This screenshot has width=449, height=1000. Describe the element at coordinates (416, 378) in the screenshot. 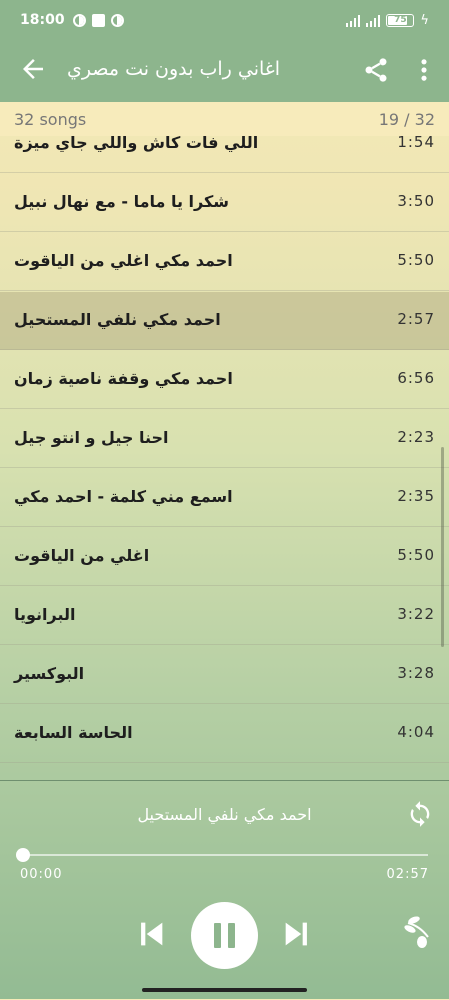

I see `song-duration: 6:56` at that location.